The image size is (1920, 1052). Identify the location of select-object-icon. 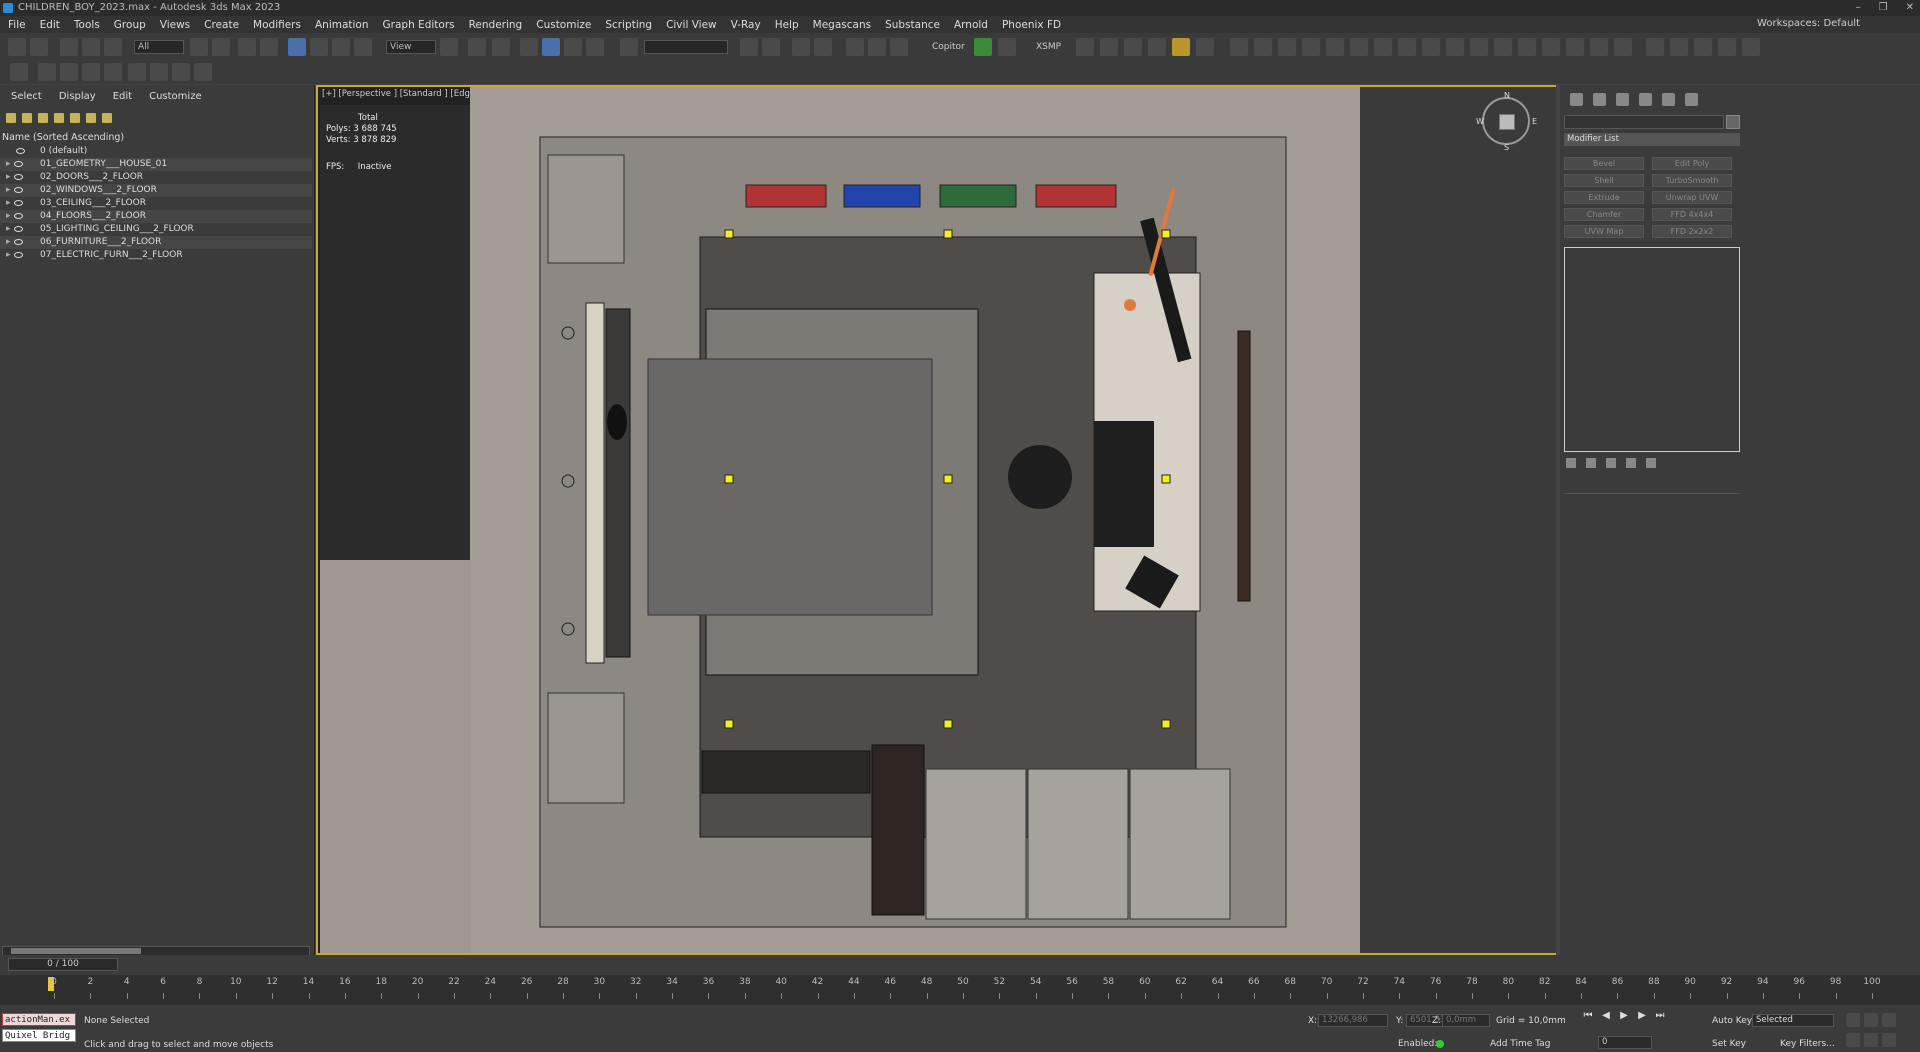
(199, 47).